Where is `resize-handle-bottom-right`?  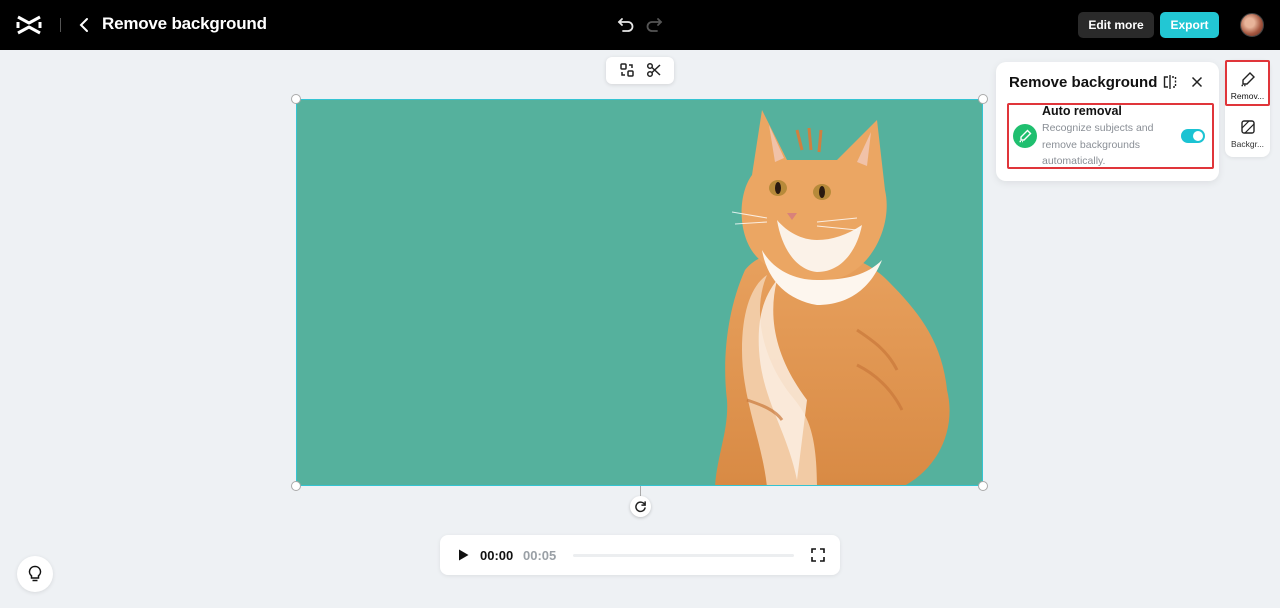 resize-handle-bottom-right is located at coordinates (983, 486).